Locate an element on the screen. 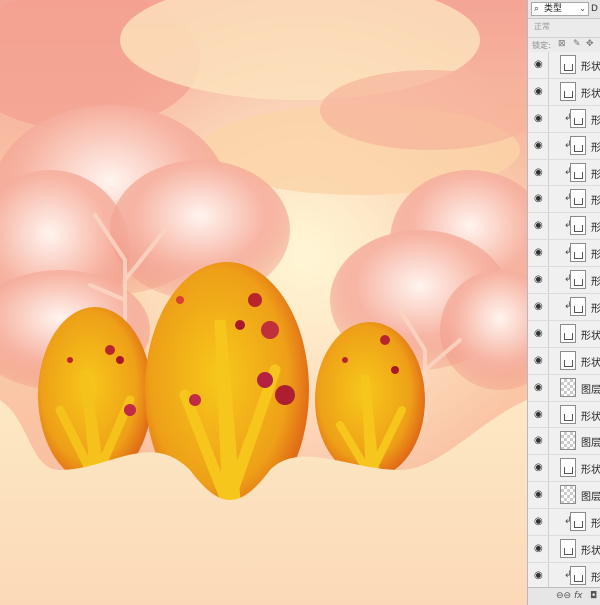 This screenshot has width=600, height=605. link-icon: ⊖⊖ is located at coordinates (563, 596).